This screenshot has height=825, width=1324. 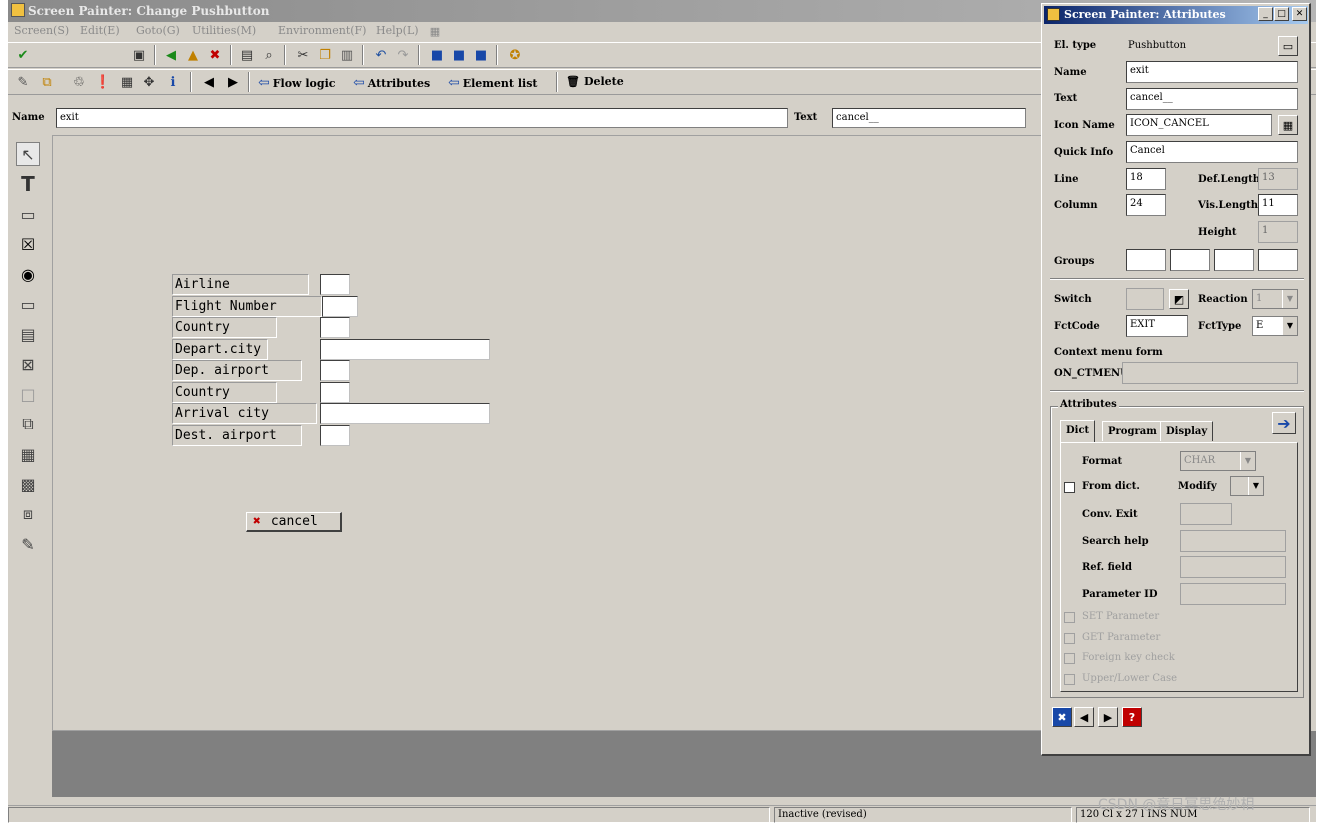 I want to click on field-label-dep-airport: Dep. airport, so click(x=237, y=370).